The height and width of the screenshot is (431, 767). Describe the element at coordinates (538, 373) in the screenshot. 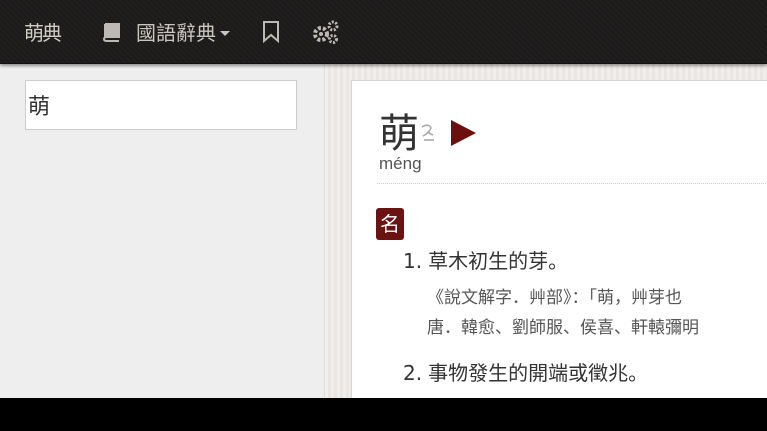

I see `definition-text: 事物發生的開端或徵兆。` at that location.